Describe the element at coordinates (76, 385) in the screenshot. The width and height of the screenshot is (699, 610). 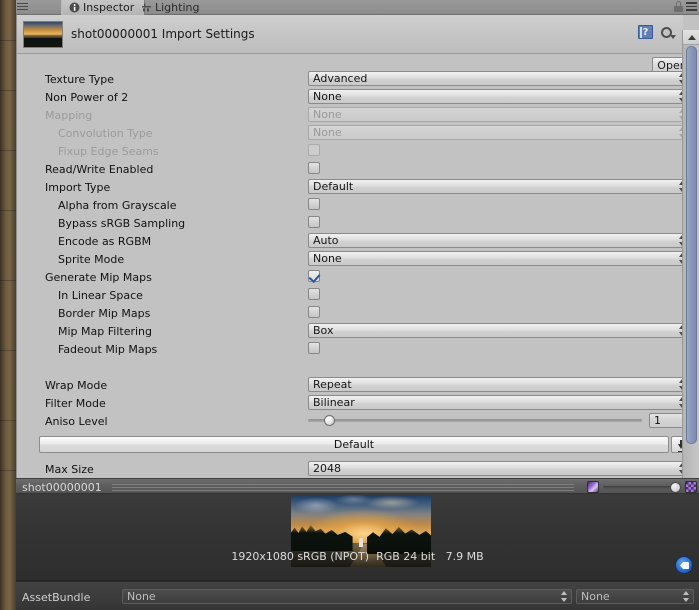
I see `property-label: Wrap Mode` at that location.